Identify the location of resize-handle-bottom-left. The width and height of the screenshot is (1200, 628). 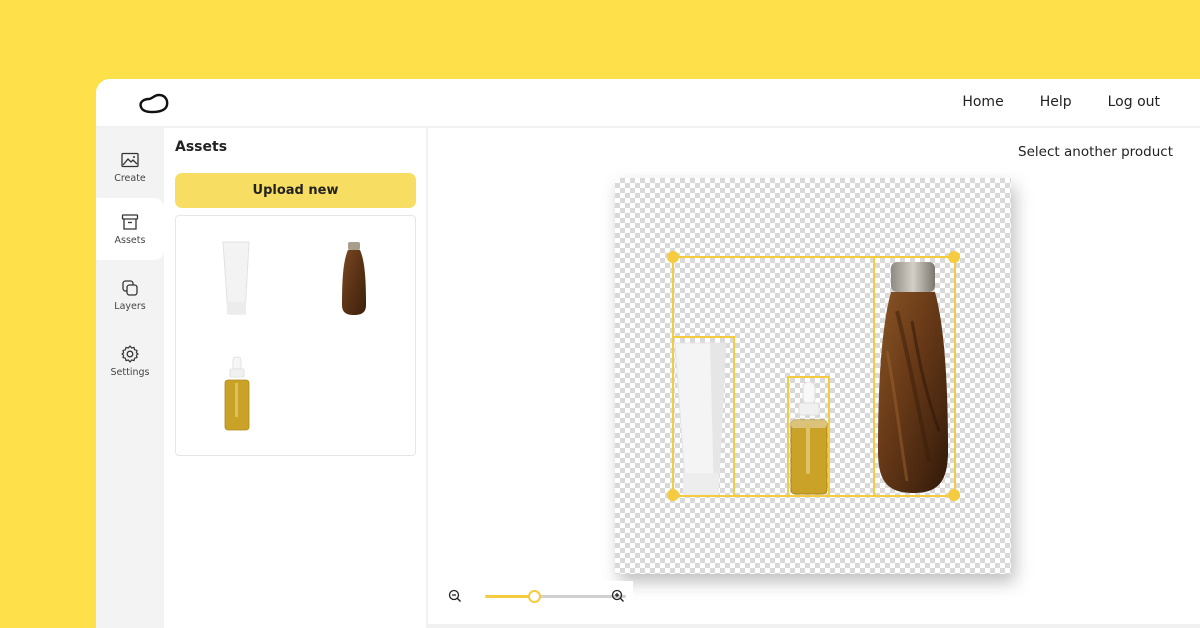
(673, 495).